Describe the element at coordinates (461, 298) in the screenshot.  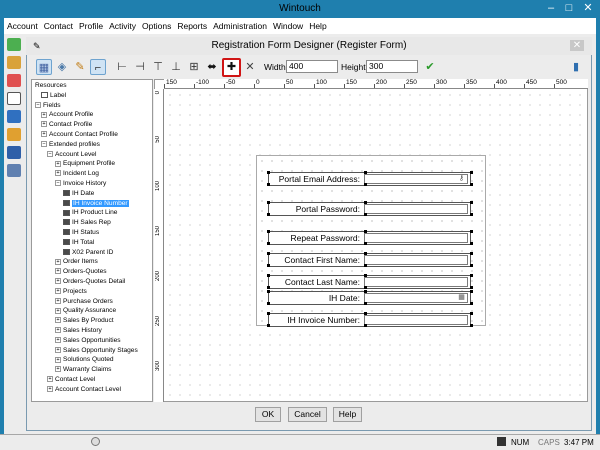
I see `calendar-icon: ▦` at that location.